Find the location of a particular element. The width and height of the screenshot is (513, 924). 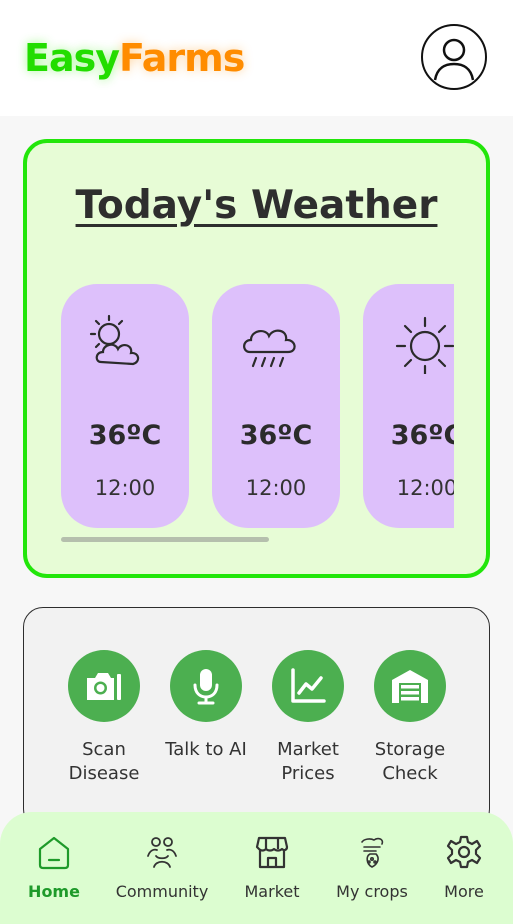

community-icon is located at coordinates (162, 852).